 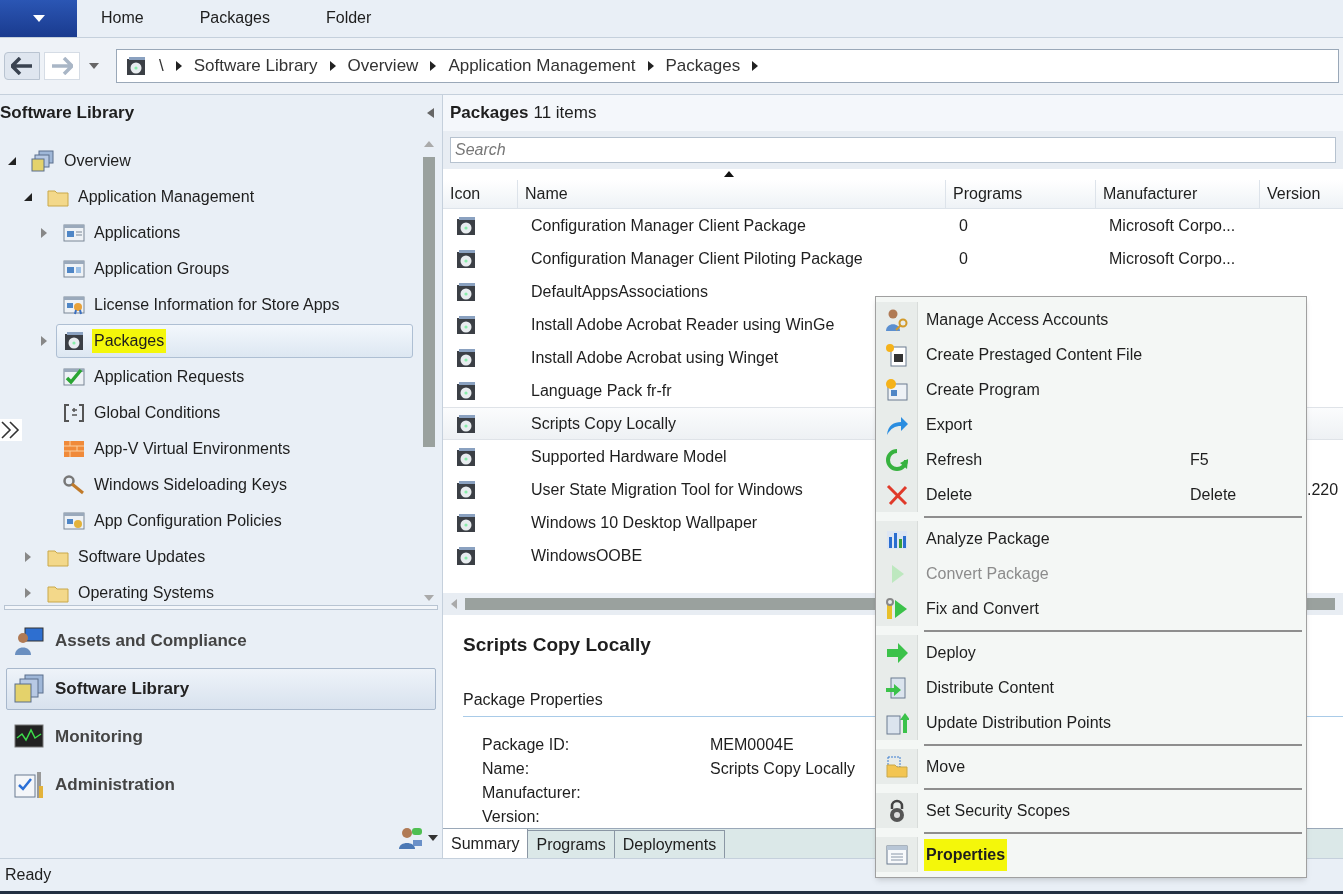 What do you see at coordinates (157, 413) in the screenshot?
I see `tree-item-label: Global Conditions` at bounding box center [157, 413].